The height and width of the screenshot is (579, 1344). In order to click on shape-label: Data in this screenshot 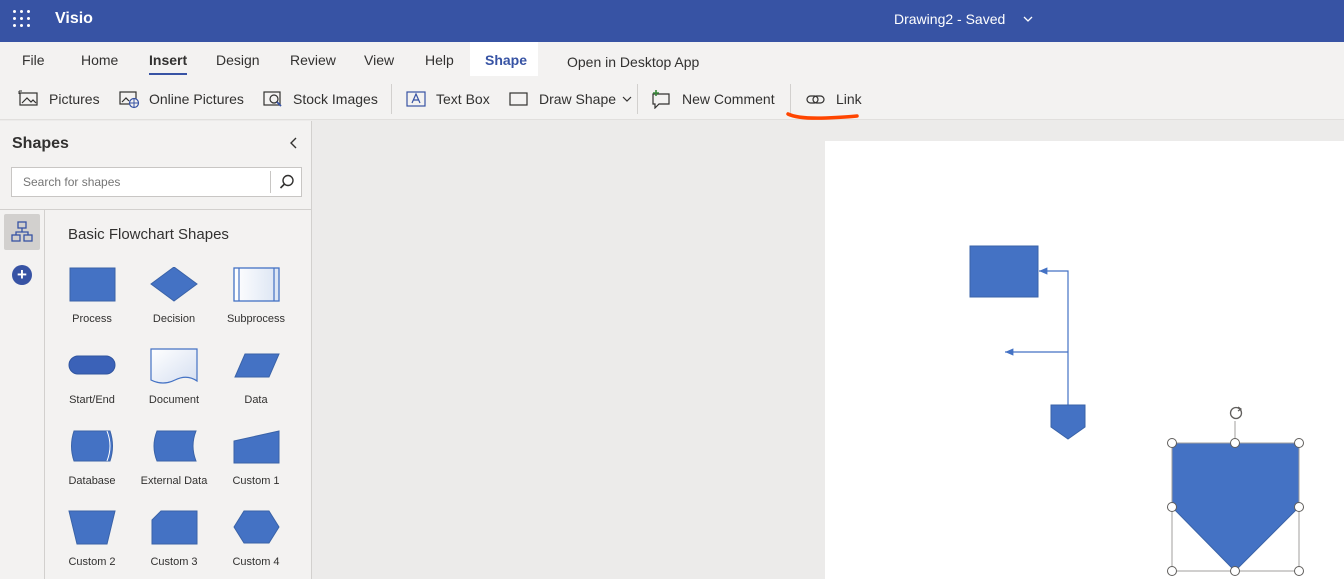, I will do `click(256, 400)`.